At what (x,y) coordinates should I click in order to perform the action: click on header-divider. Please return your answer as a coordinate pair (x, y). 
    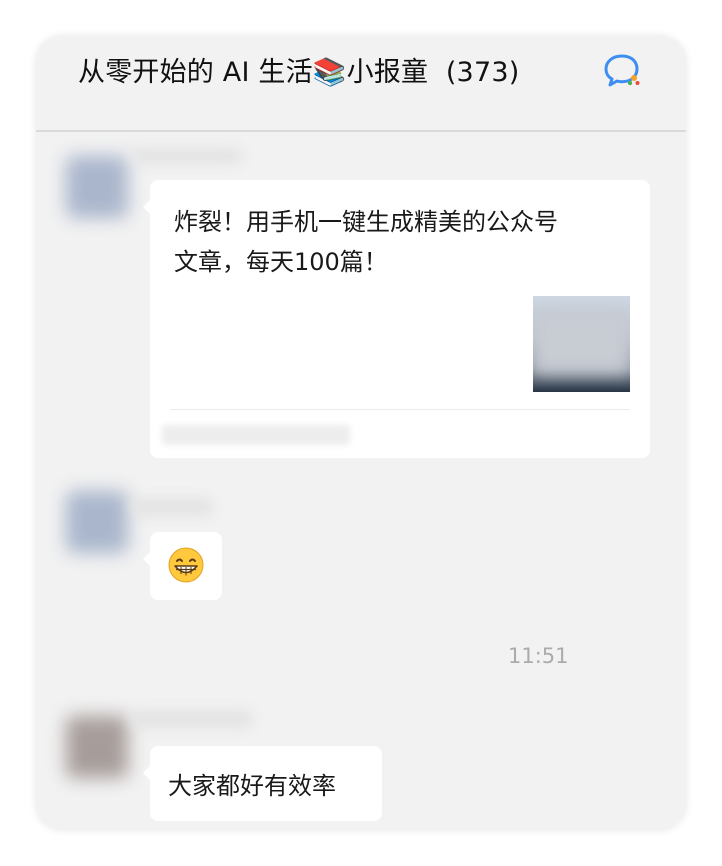
    Looking at the image, I should click on (361, 131).